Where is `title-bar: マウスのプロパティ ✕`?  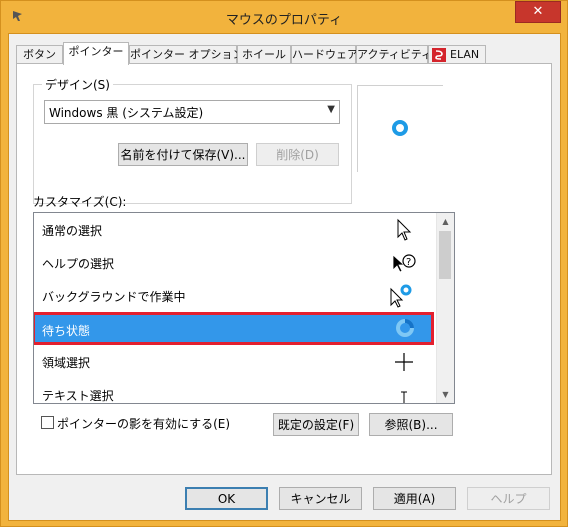
title-bar: マウスのプロパティ ✕ is located at coordinates (284, 17).